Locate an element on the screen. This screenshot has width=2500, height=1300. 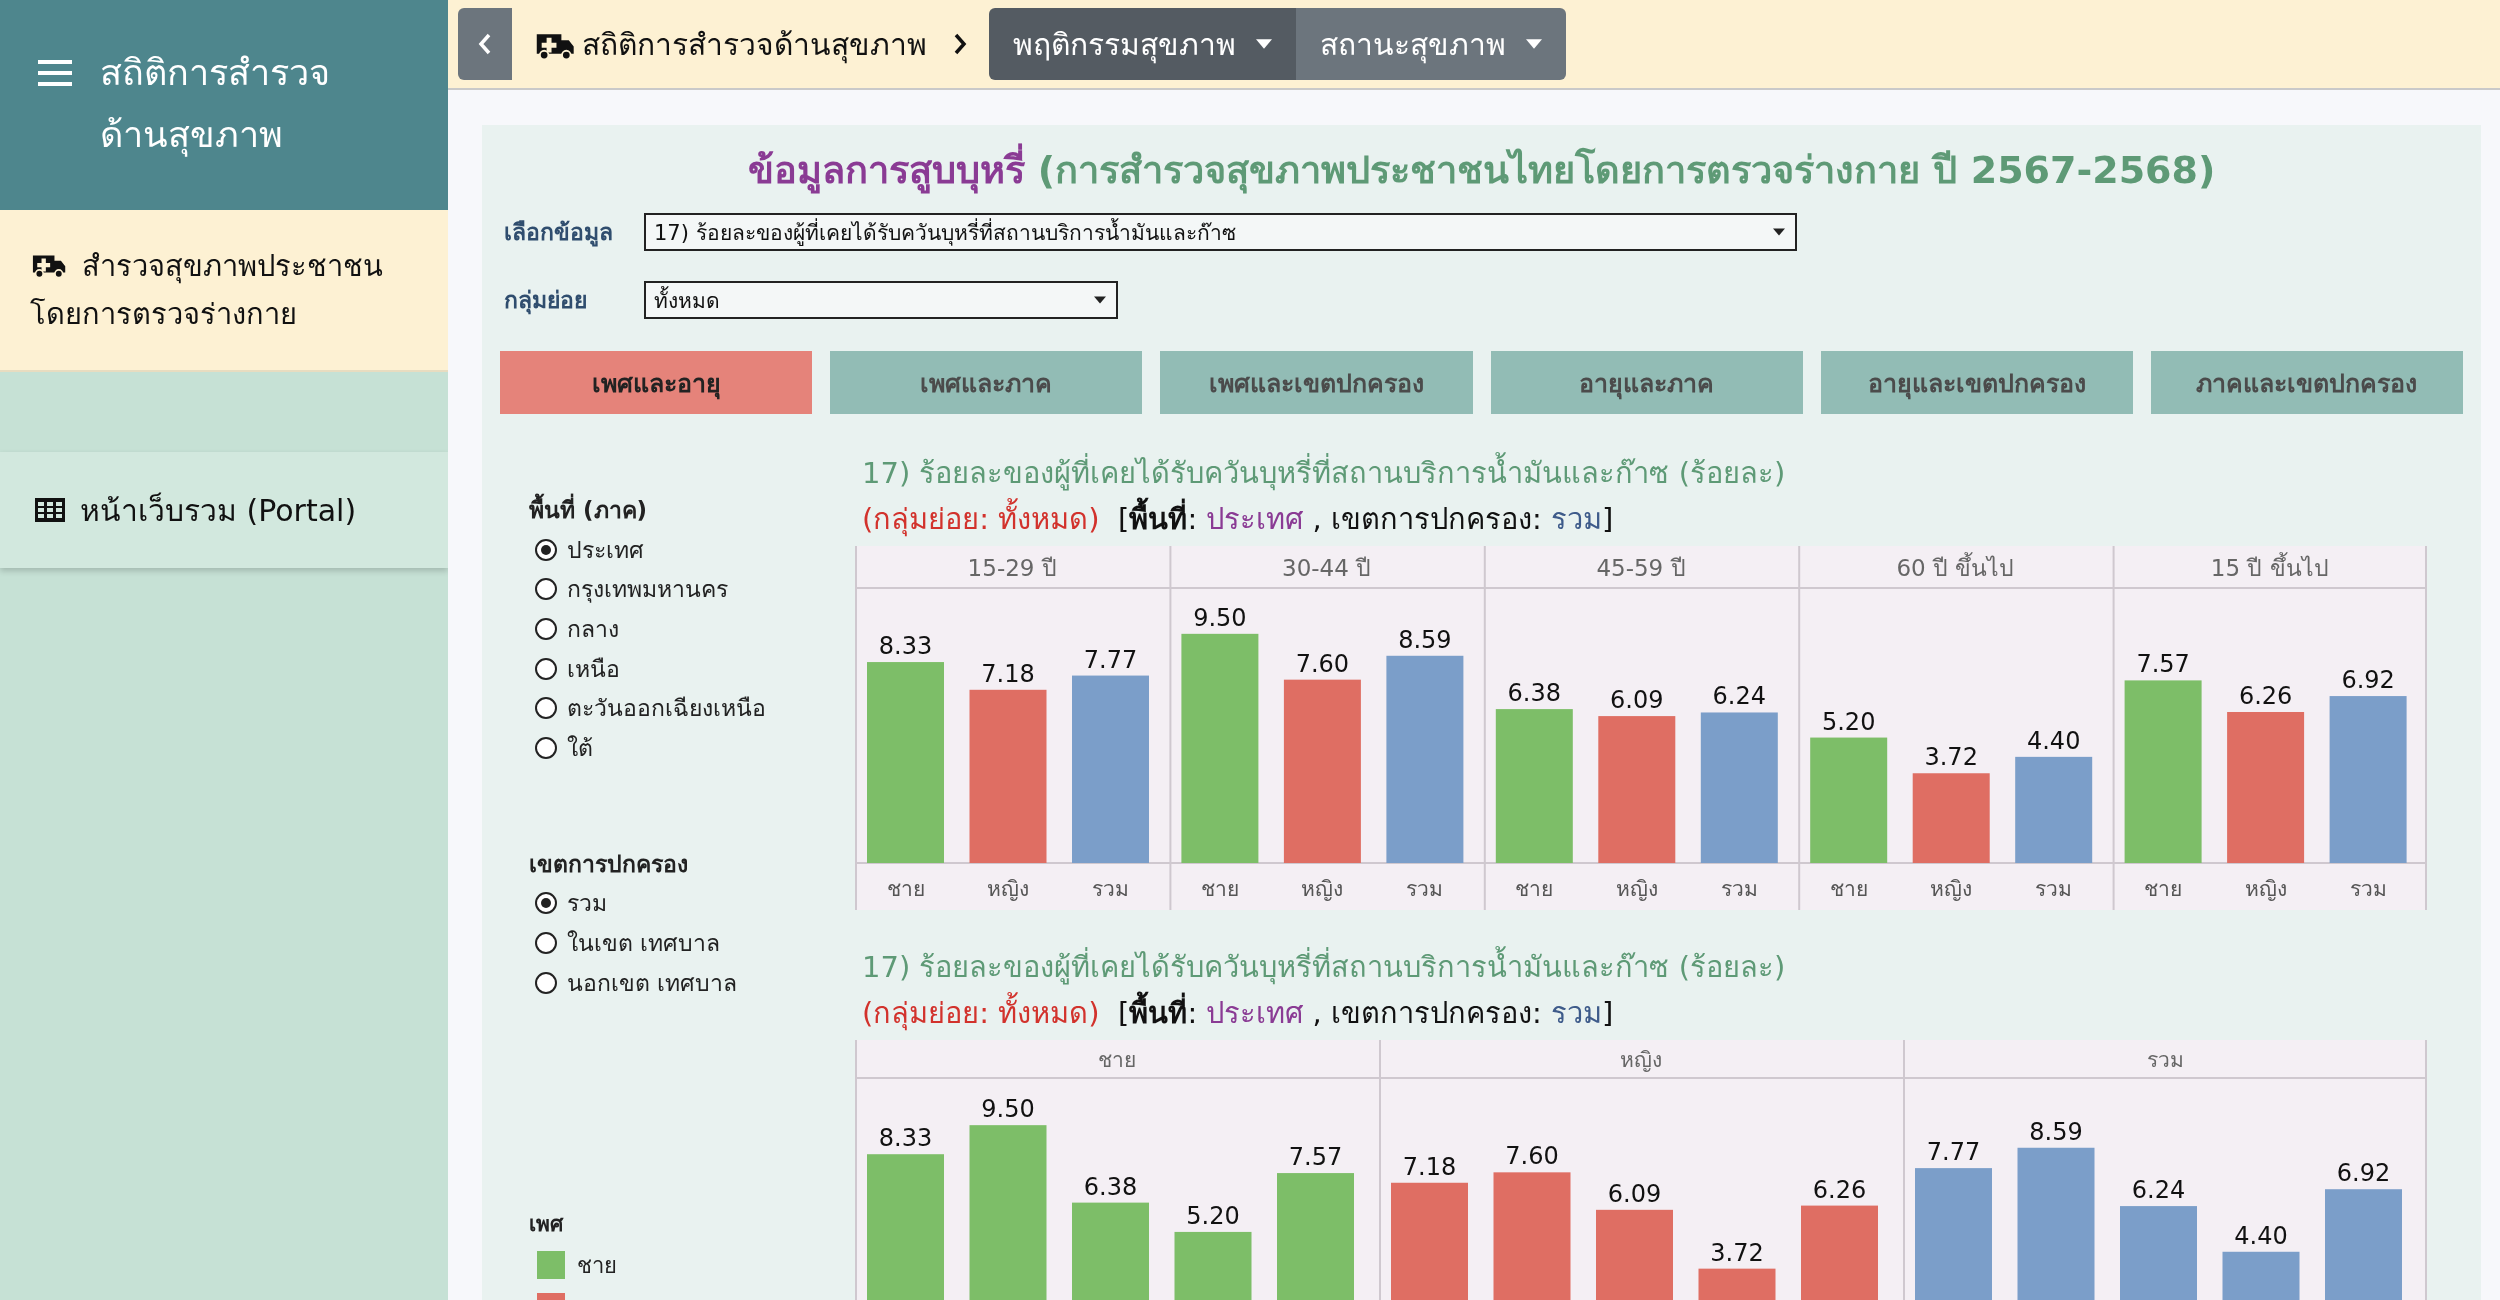
field-label: เลือกข้อมูล is located at coordinates (559, 233).